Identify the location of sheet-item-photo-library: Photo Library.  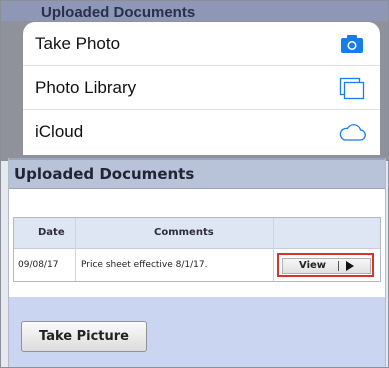
(201, 88).